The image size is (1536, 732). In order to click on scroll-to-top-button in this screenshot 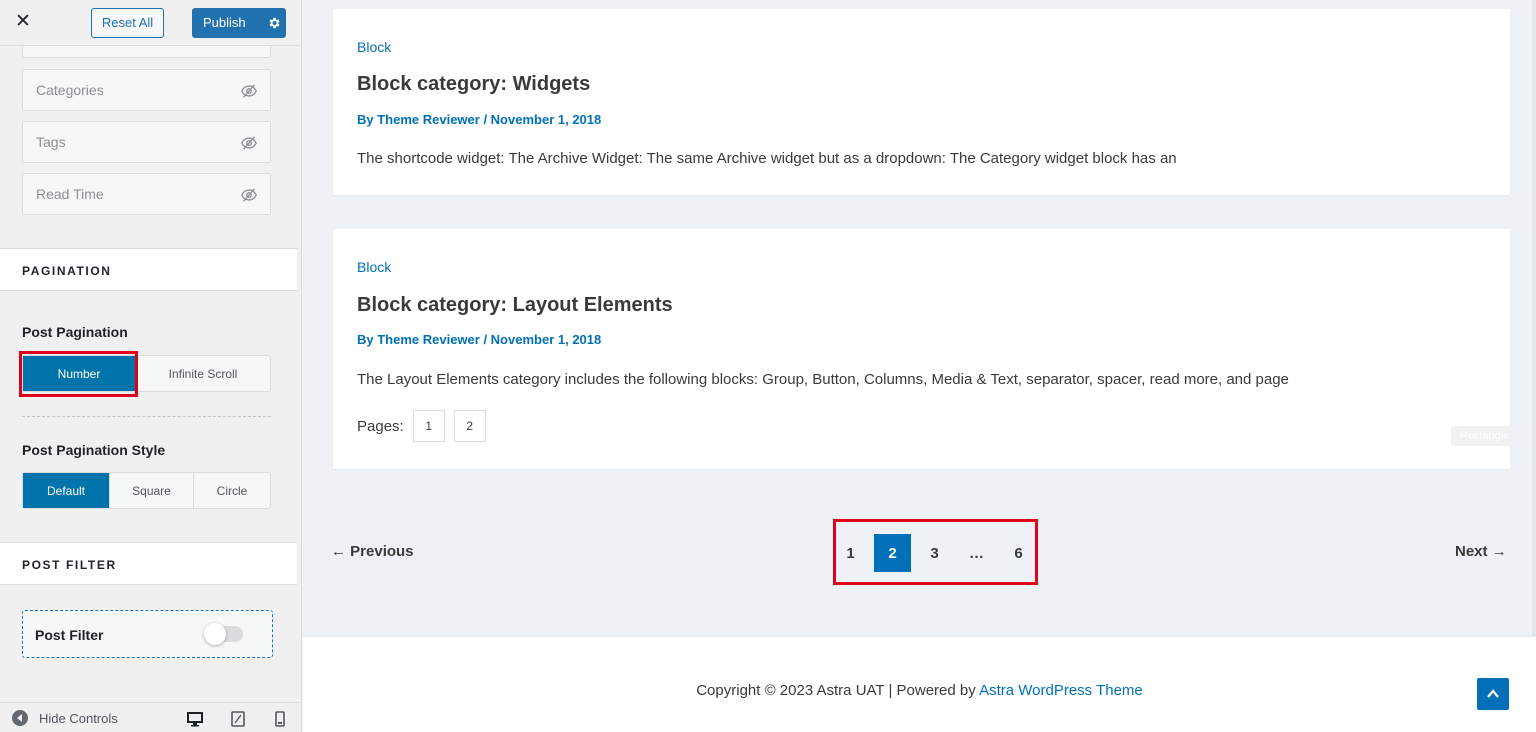, I will do `click(1493, 694)`.